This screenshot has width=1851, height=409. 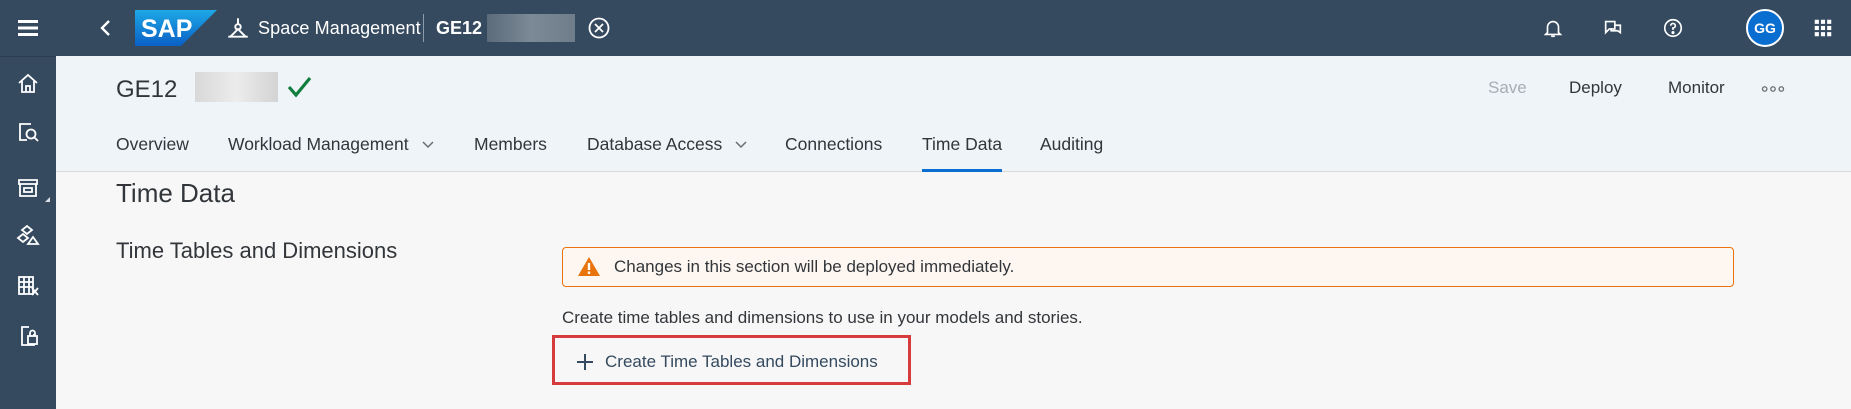 I want to click on marketplace-icon, so click(x=28, y=188).